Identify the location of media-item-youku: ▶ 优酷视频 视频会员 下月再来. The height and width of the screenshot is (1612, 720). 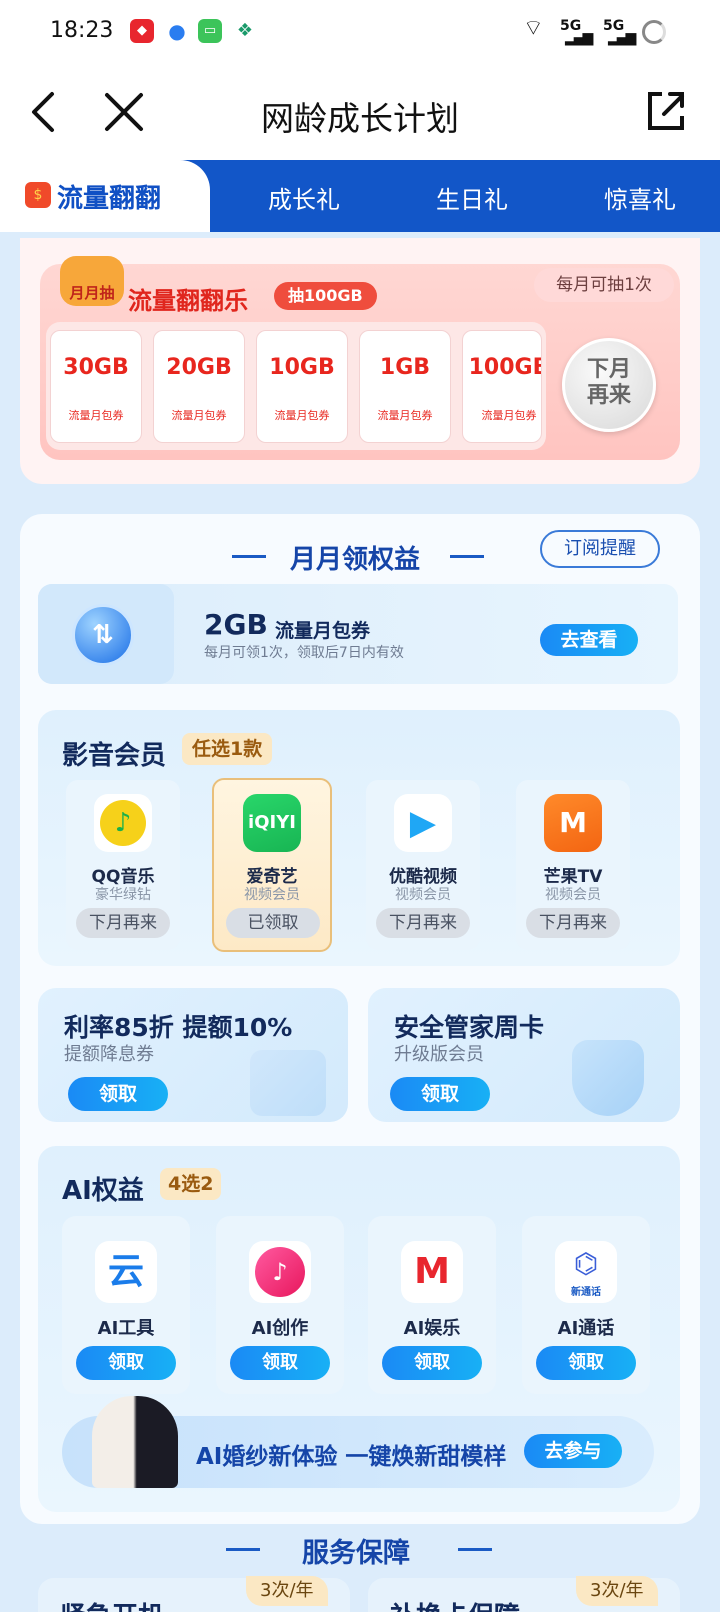
(423, 865).